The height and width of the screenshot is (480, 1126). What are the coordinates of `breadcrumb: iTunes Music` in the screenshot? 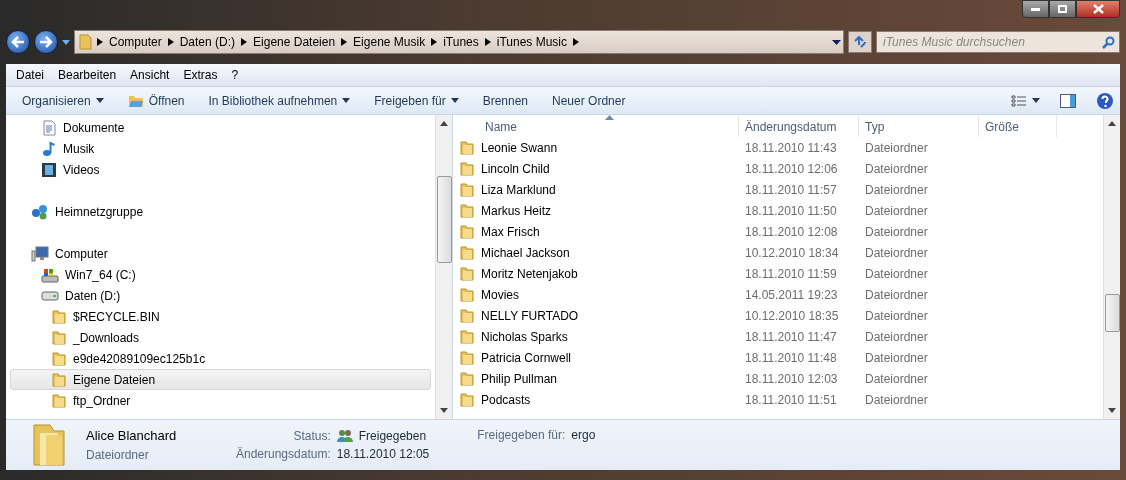 It's located at (531, 42).